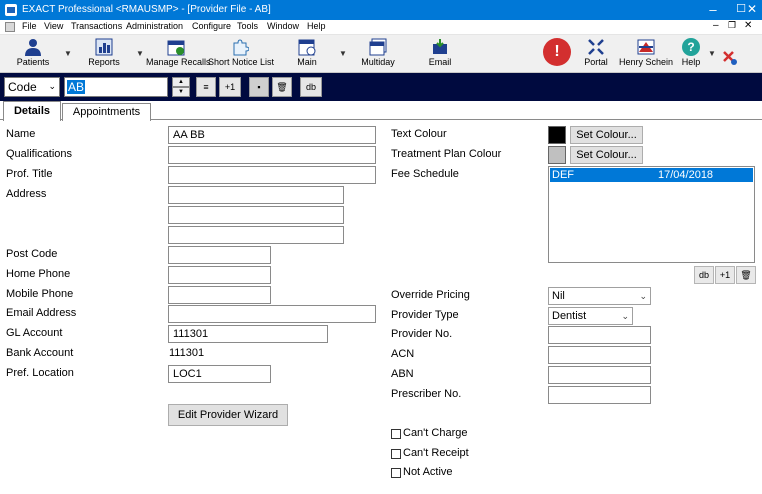 Image resolution: width=762 pixels, height=494 pixels. I want to click on email-icon, so click(440, 46).